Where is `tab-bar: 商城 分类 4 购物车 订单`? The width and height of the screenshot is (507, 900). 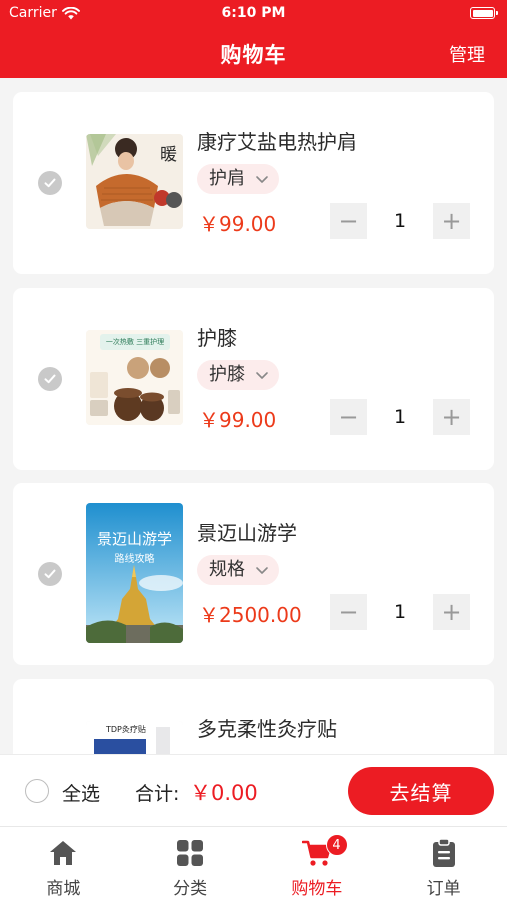 tab-bar: 商城 分类 4 购物车 订单 is located at coordinates (253, 863).